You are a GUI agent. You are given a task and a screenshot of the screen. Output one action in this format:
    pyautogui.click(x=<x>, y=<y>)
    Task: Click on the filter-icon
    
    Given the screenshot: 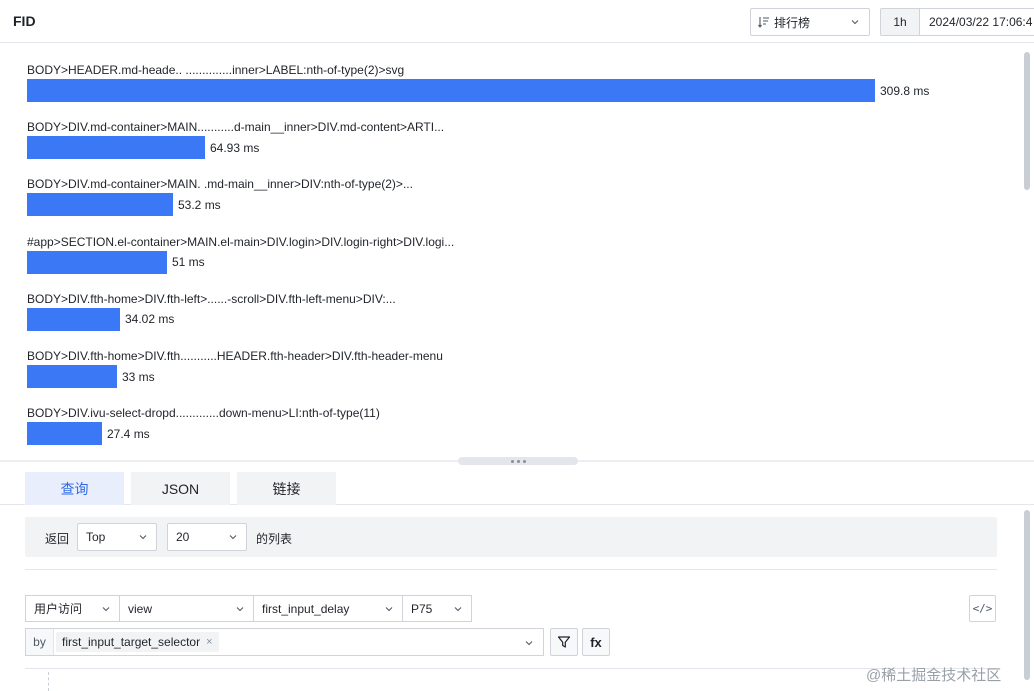 What is the action you would take?
    pyautogui.click(x=564, y=642)
    